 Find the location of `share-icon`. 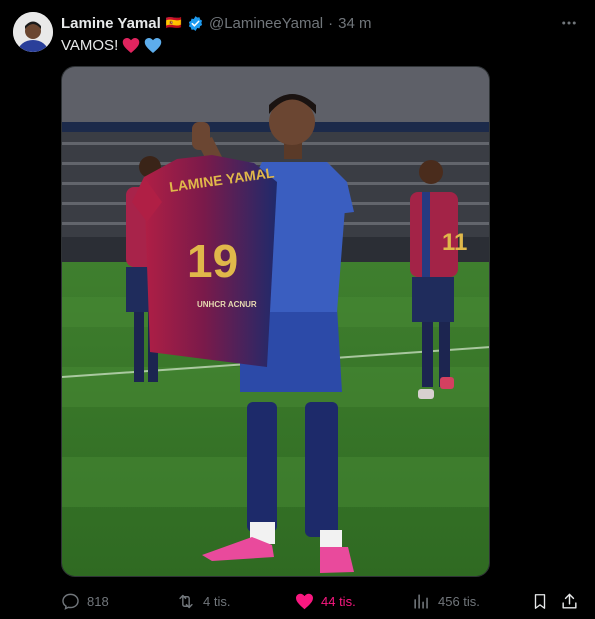

share-icon is located at coordinates (569, 601).